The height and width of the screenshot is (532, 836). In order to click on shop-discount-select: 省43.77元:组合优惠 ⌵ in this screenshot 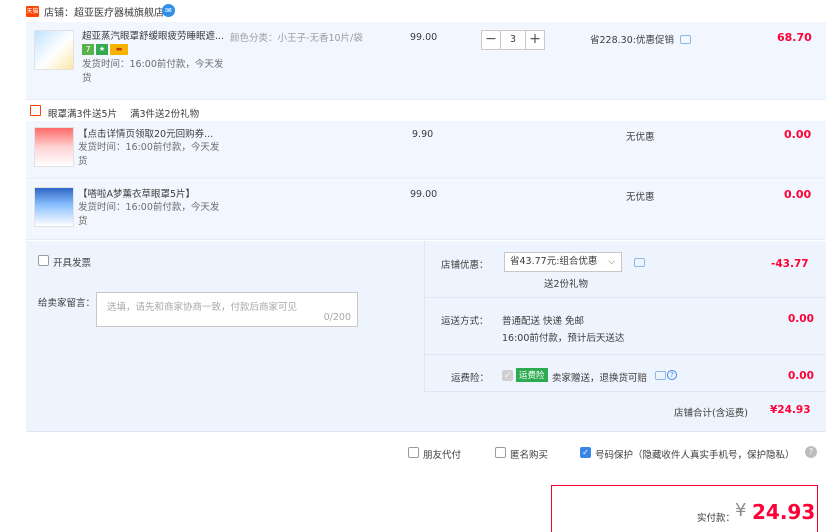, I will do `click(563, 262)`.